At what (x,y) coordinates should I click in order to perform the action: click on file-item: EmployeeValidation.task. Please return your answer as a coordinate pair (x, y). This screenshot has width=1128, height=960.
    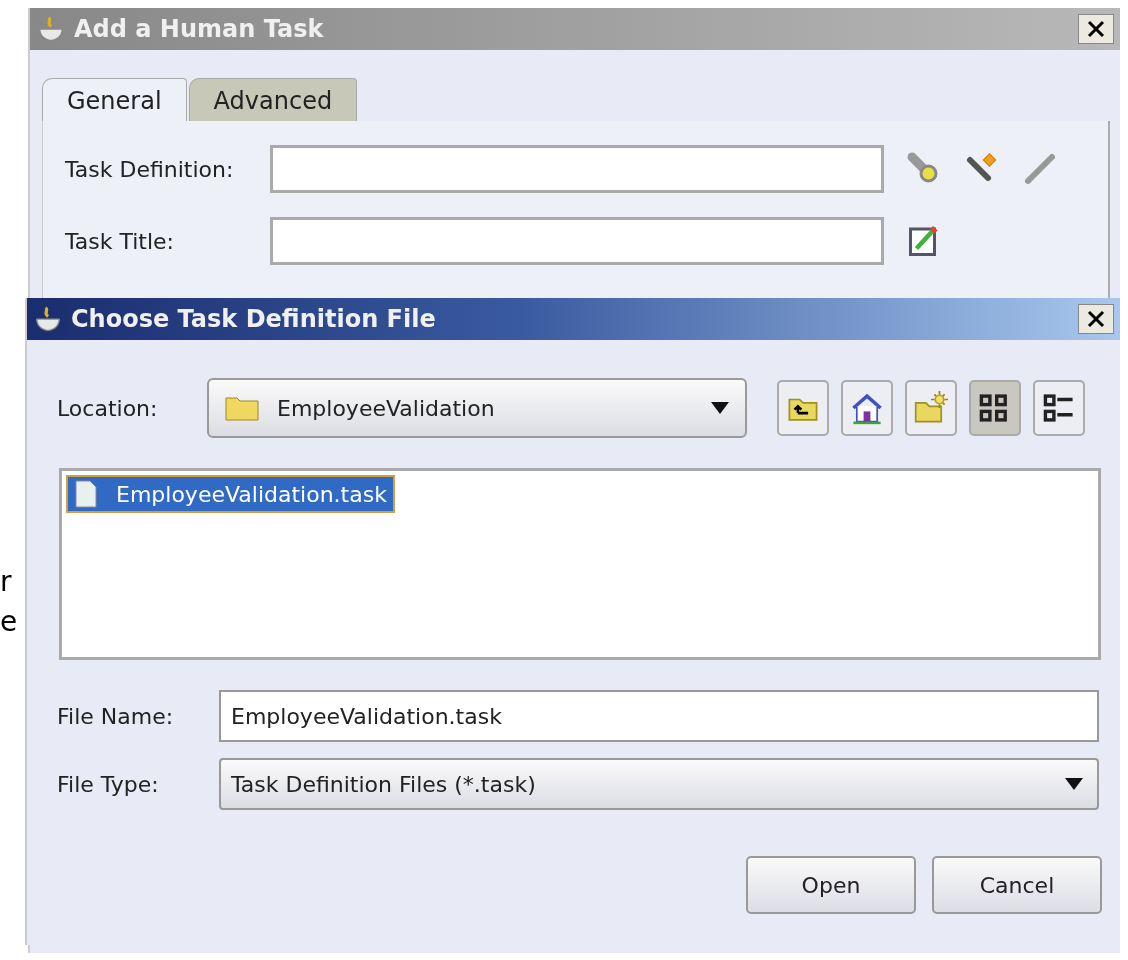
    Looking at the image, I should click on (230, 494).